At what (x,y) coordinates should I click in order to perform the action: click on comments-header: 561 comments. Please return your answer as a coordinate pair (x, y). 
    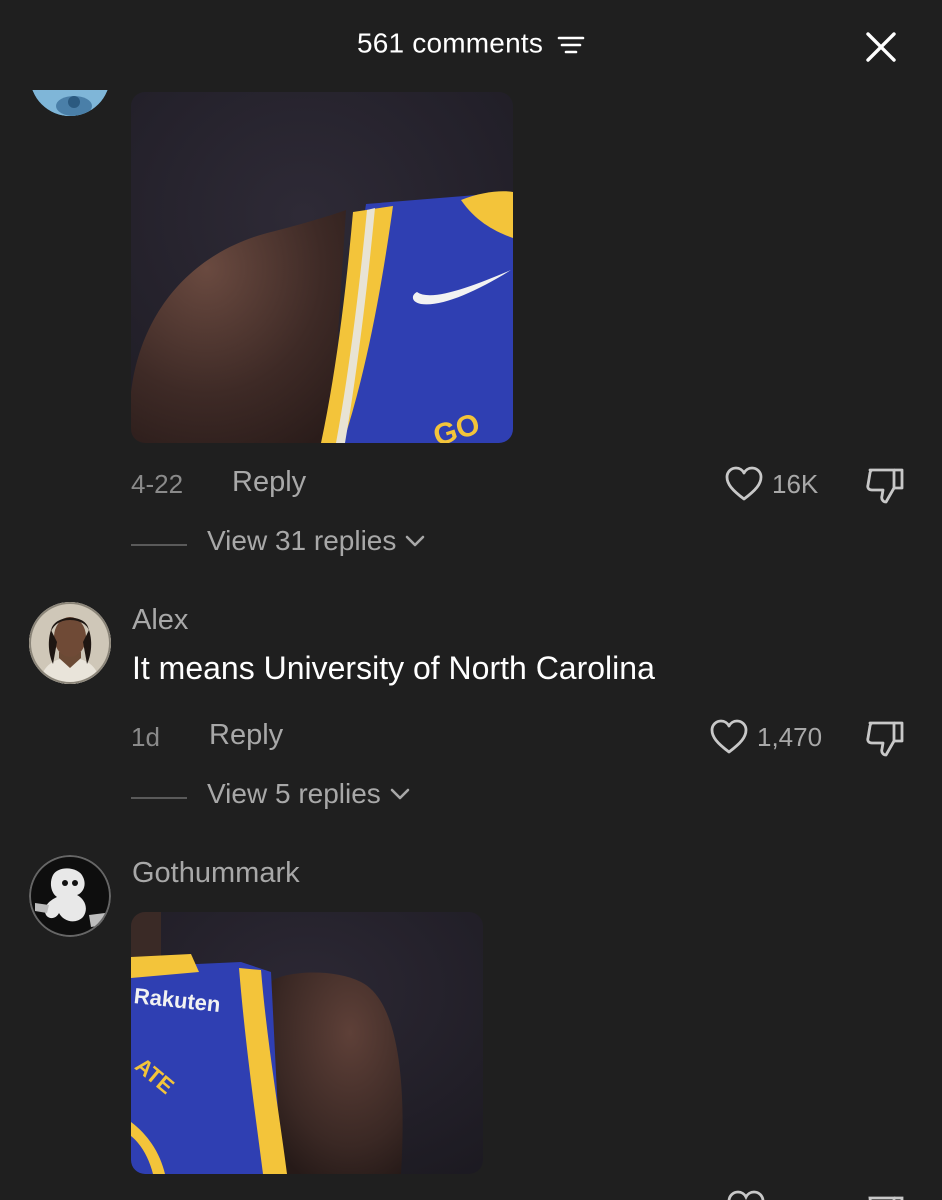
    Looking at the image, I should click on (471, 43).